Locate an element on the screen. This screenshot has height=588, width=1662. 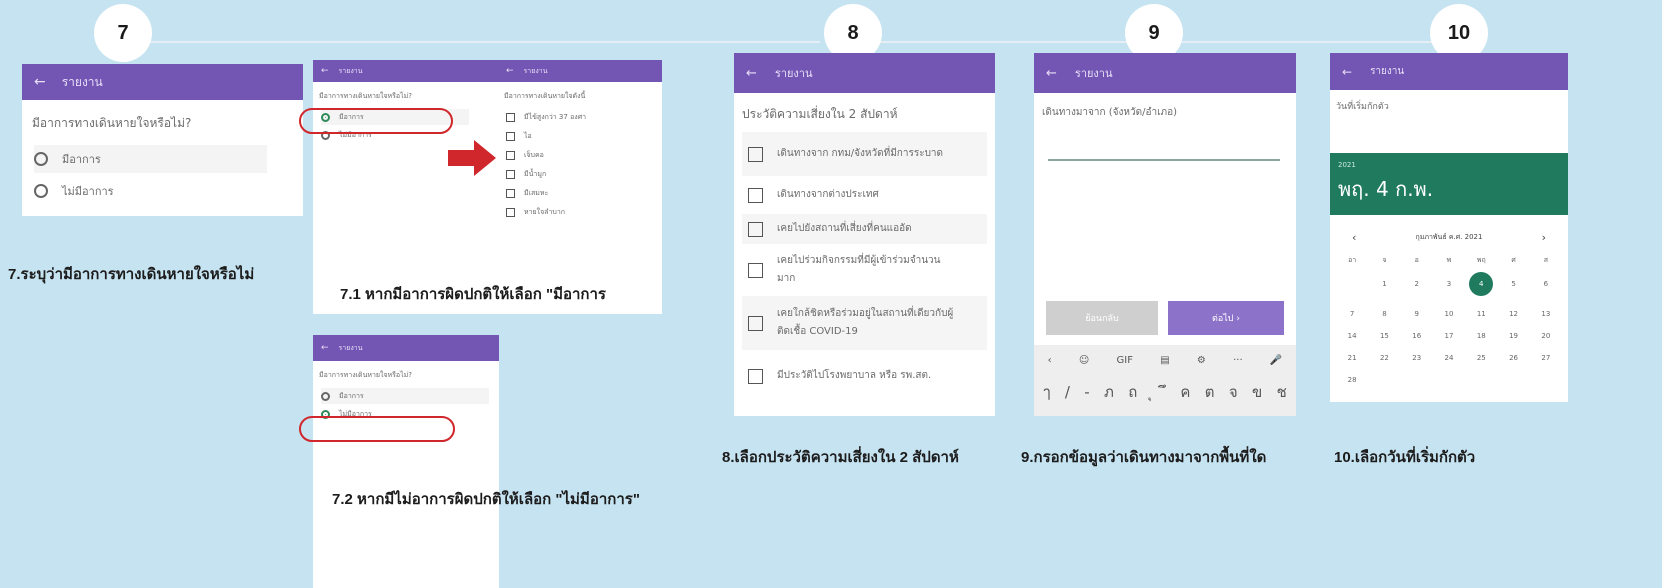
symptom-option: มีไข้สูงกว่า 37 องศา is located at coordinates (584, 117).